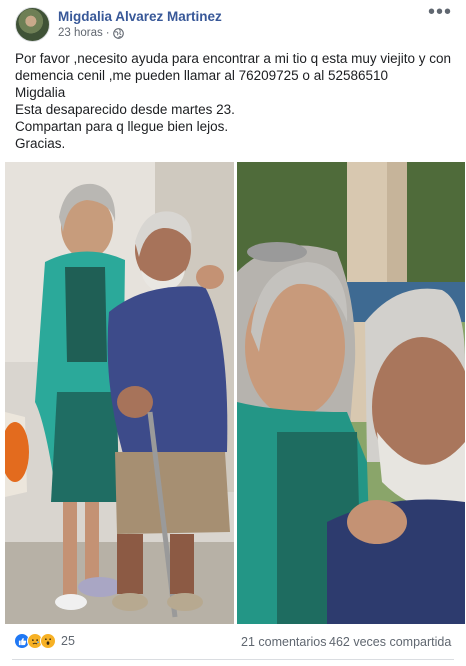 This screenshot has height=666, width=466. What do you see at coordinates (122, 126) in the screenshot?
I see `post-text-line: Compartan para q llegue bien lejos.` at bounding box center [122, 126].